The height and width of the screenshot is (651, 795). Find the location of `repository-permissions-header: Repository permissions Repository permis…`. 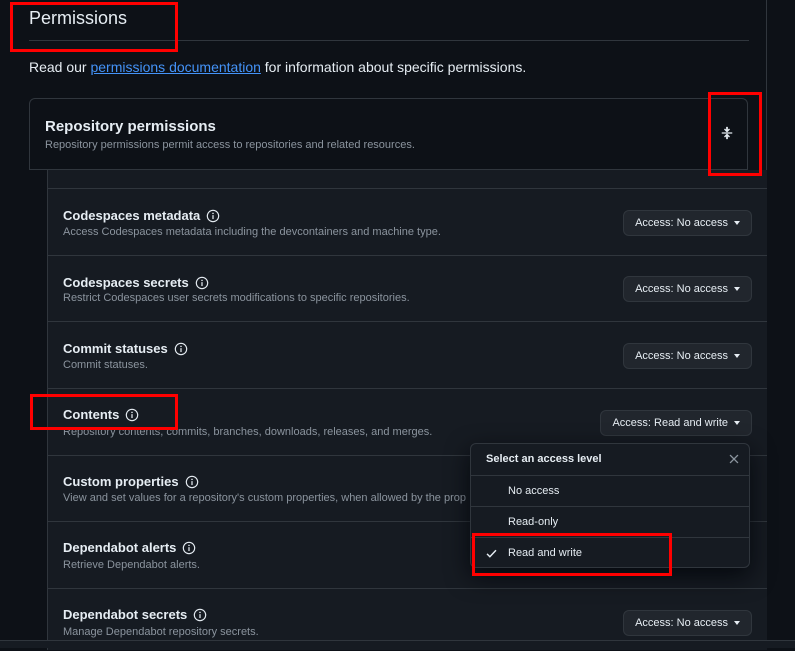

repository-permissions-header: Repository permissions Repository permis… is located at coordinates (388, 134).